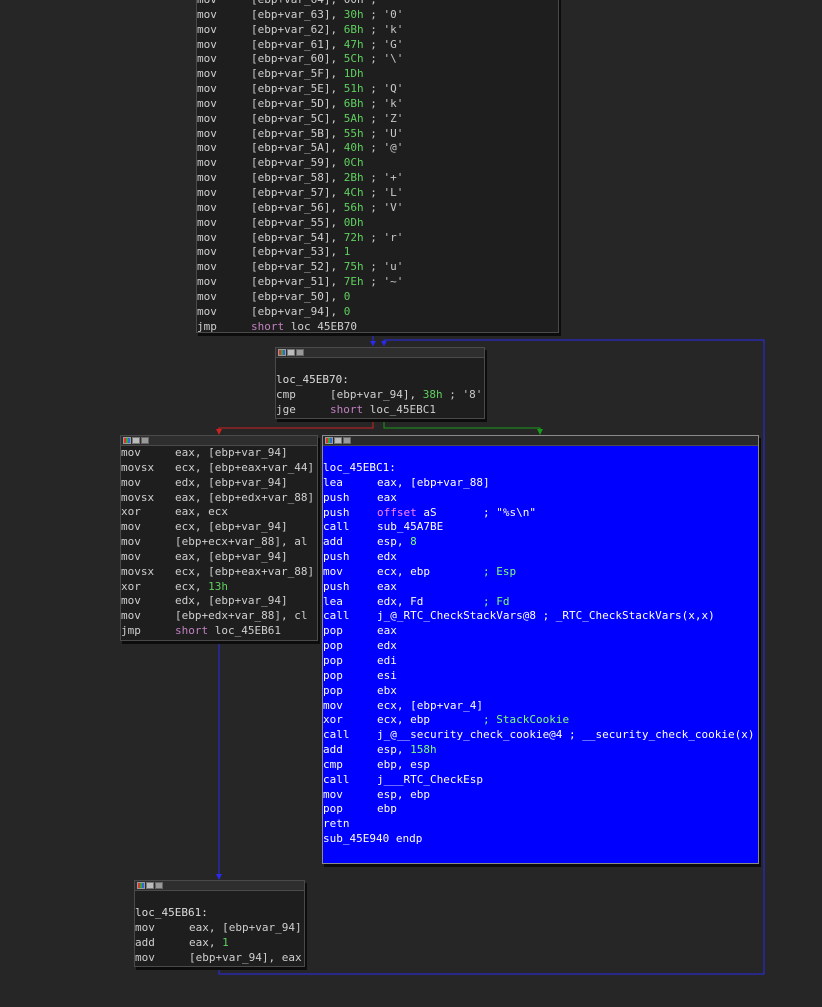 The height and width of the screenshot is (1007, 822). Describe the element at coordinates (540, 720) in the screenshot. I see `instruction-line: xor ecx, ebp ; StackCookie` at that location.